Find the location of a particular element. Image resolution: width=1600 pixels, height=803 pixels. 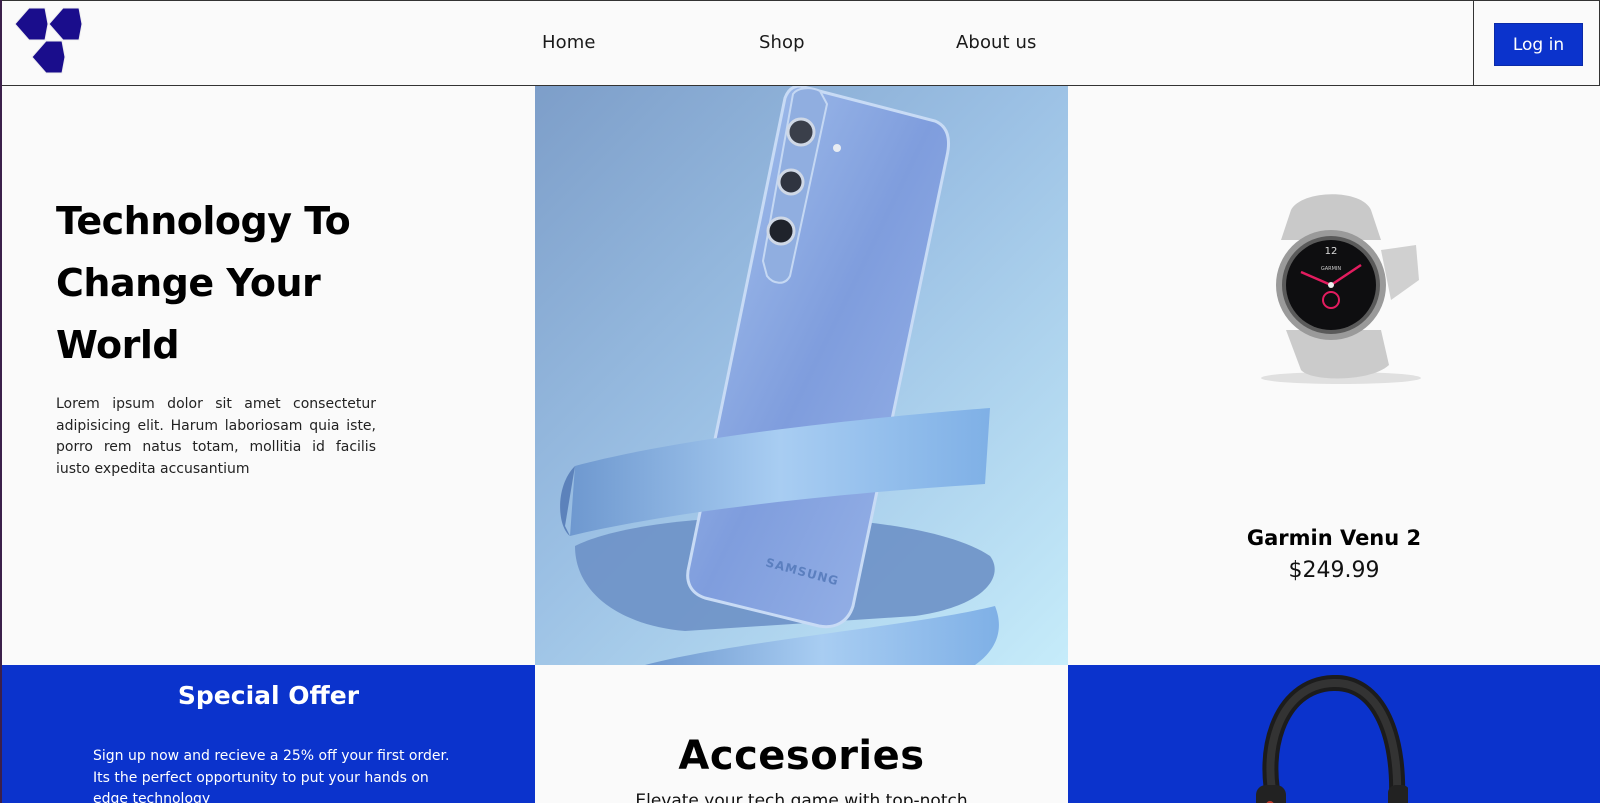

header-divider is located at coordinates (1473, 43).